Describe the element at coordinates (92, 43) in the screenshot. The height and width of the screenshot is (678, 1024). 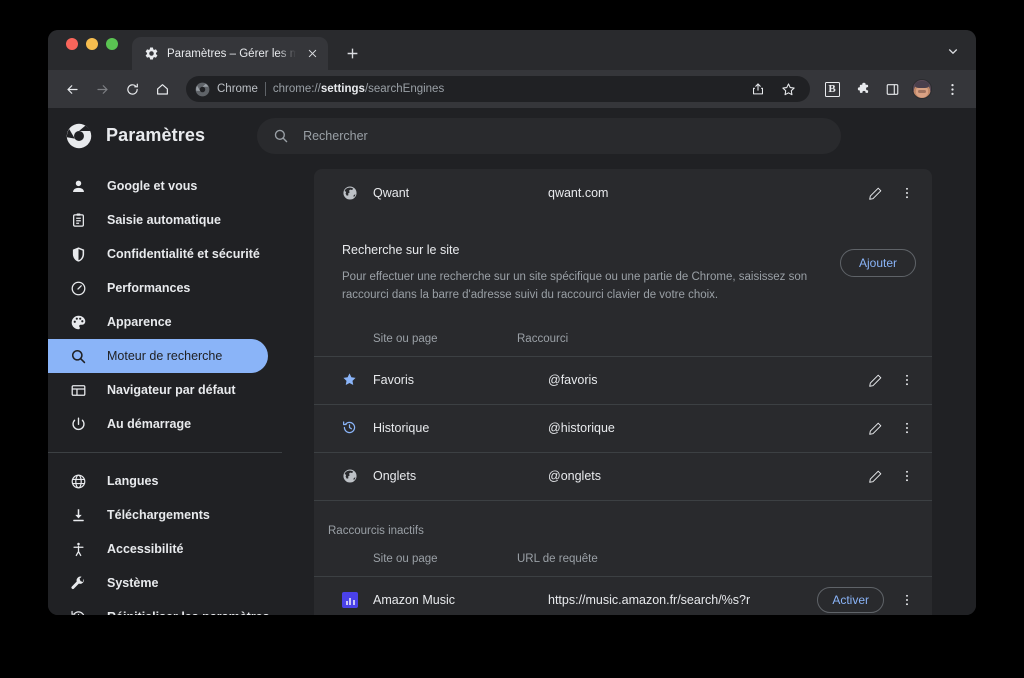
I see `minimize-window-button` at that location.